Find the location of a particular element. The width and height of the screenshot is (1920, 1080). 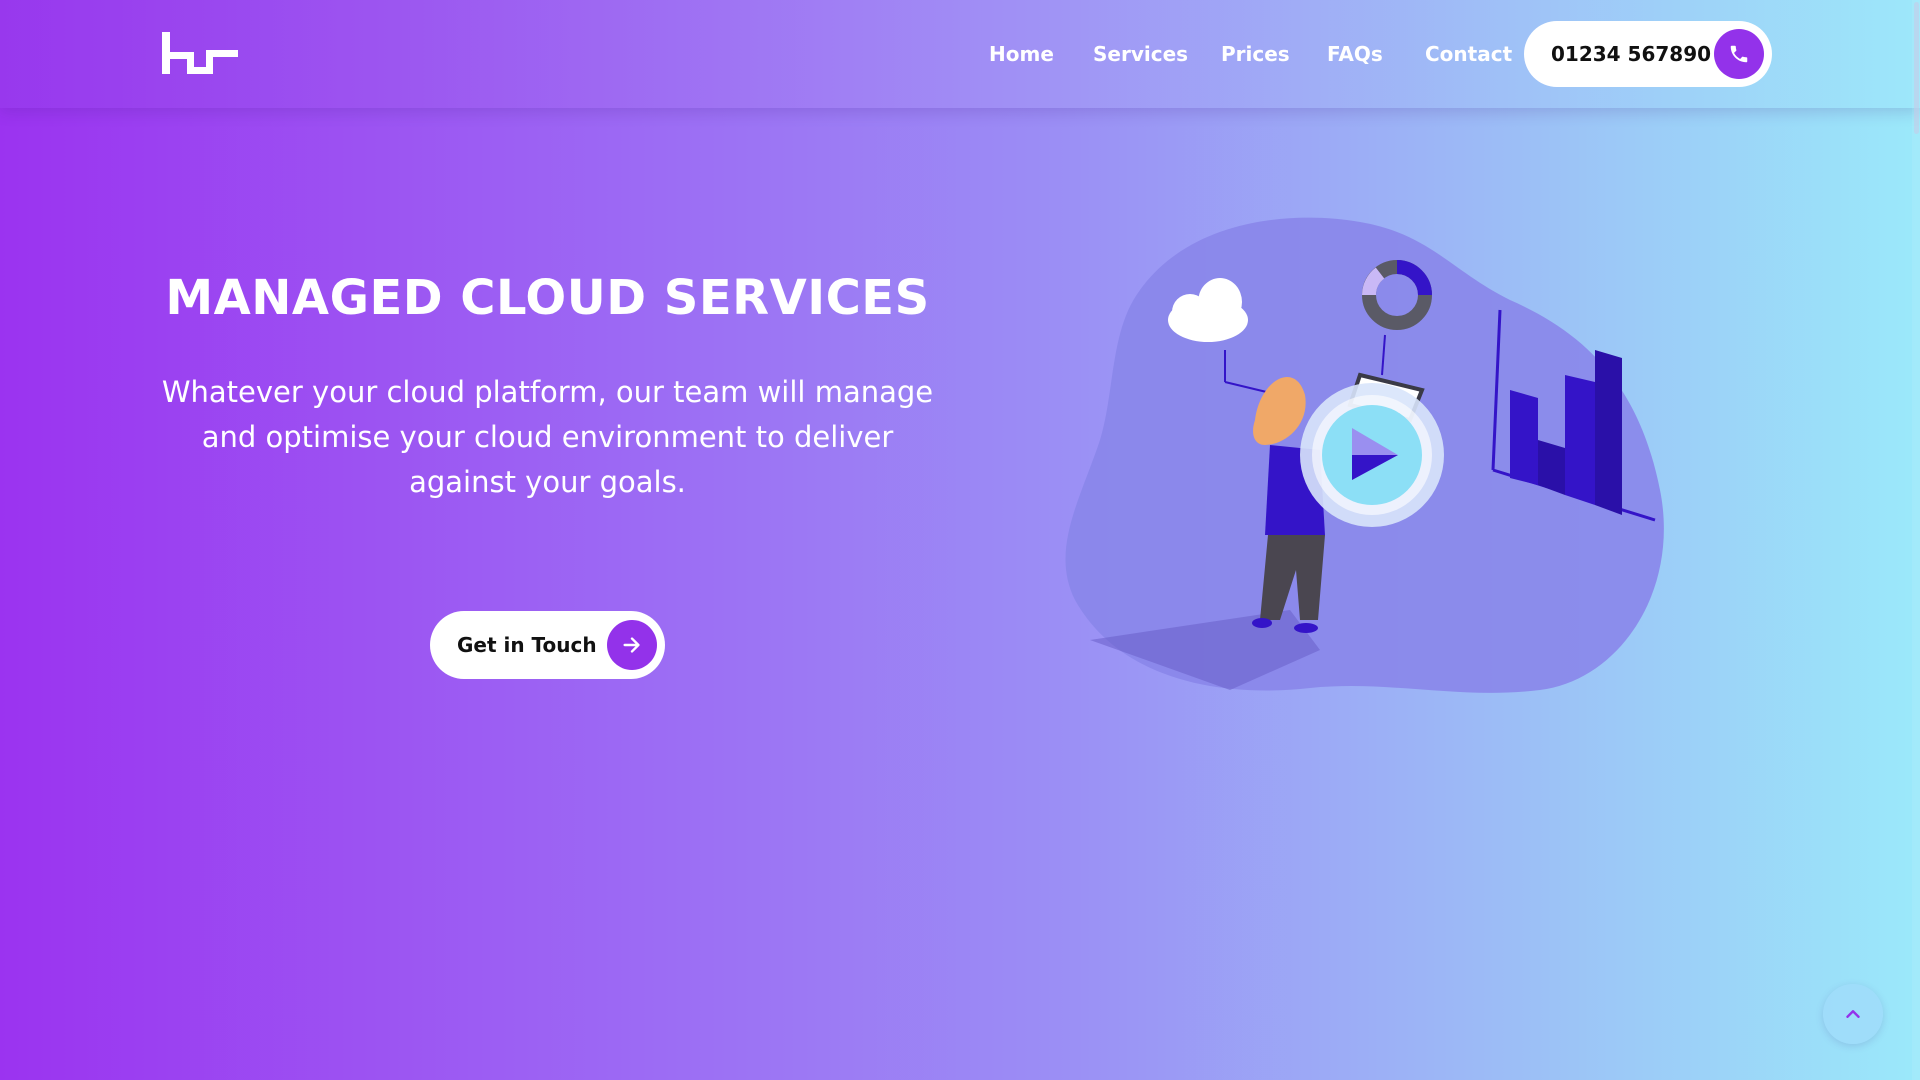

nav-faqs-link: FAQs is located at coordinates (1355, 54).